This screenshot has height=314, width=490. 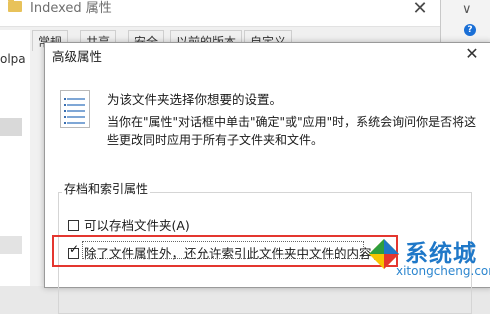 I want to click on chevron-down-icon: ∨, so click(x=467, y=9).